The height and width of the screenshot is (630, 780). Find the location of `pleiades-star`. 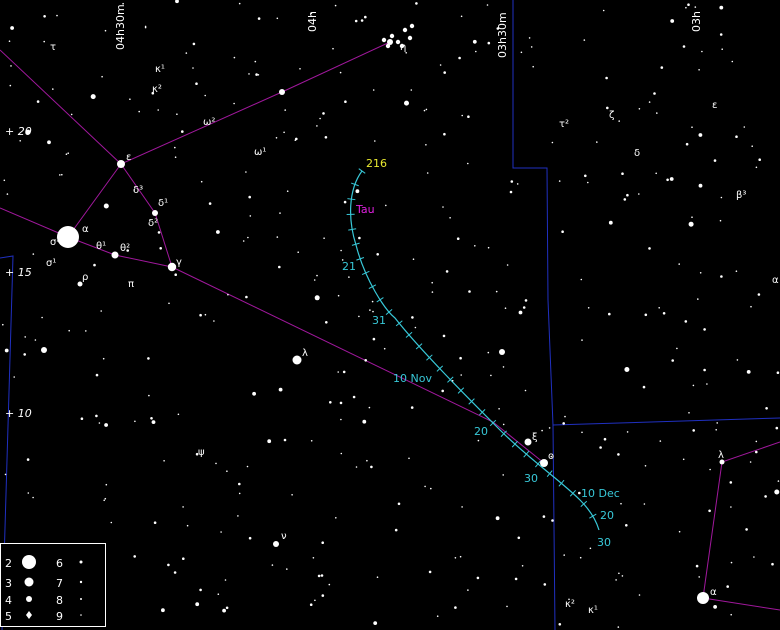

pleiades-star is located at coordinates (405, 30).